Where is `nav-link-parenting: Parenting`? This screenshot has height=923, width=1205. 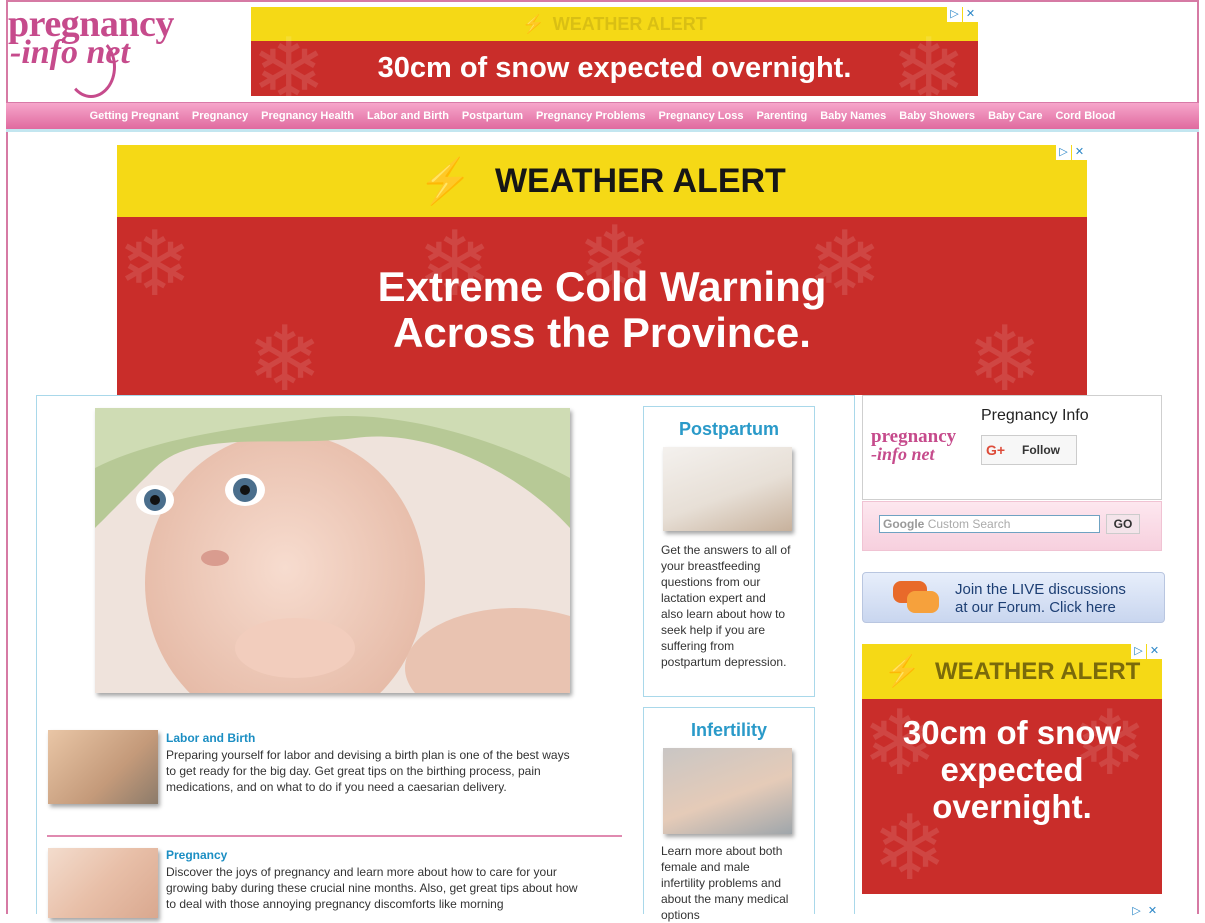 nav-link-parenting: Parenting is located at coordinates (781, 116).